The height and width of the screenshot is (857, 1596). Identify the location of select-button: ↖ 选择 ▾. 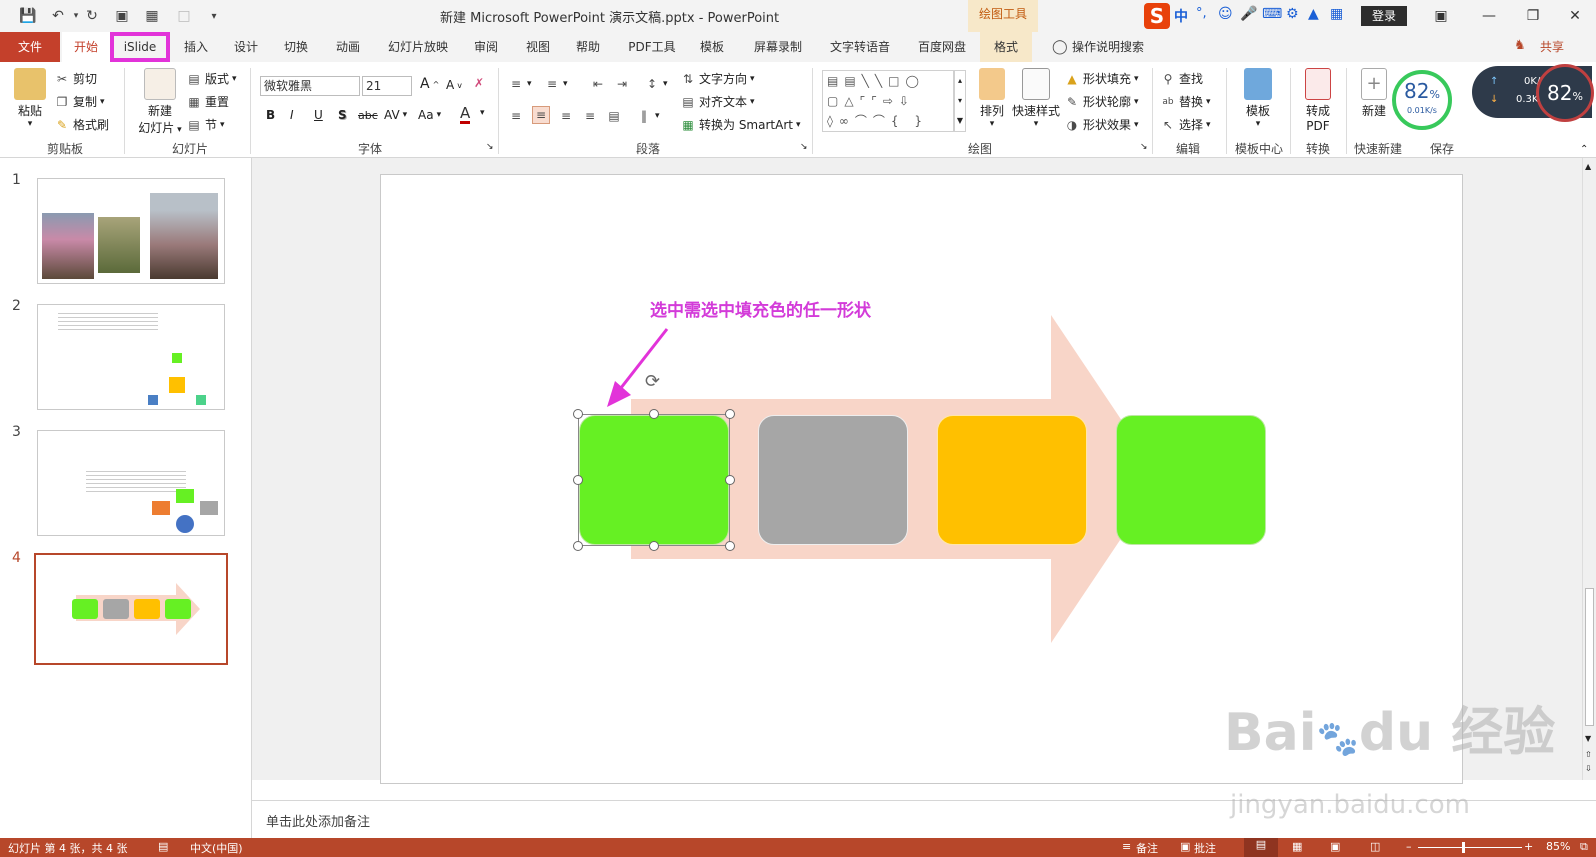
(1185, 124).